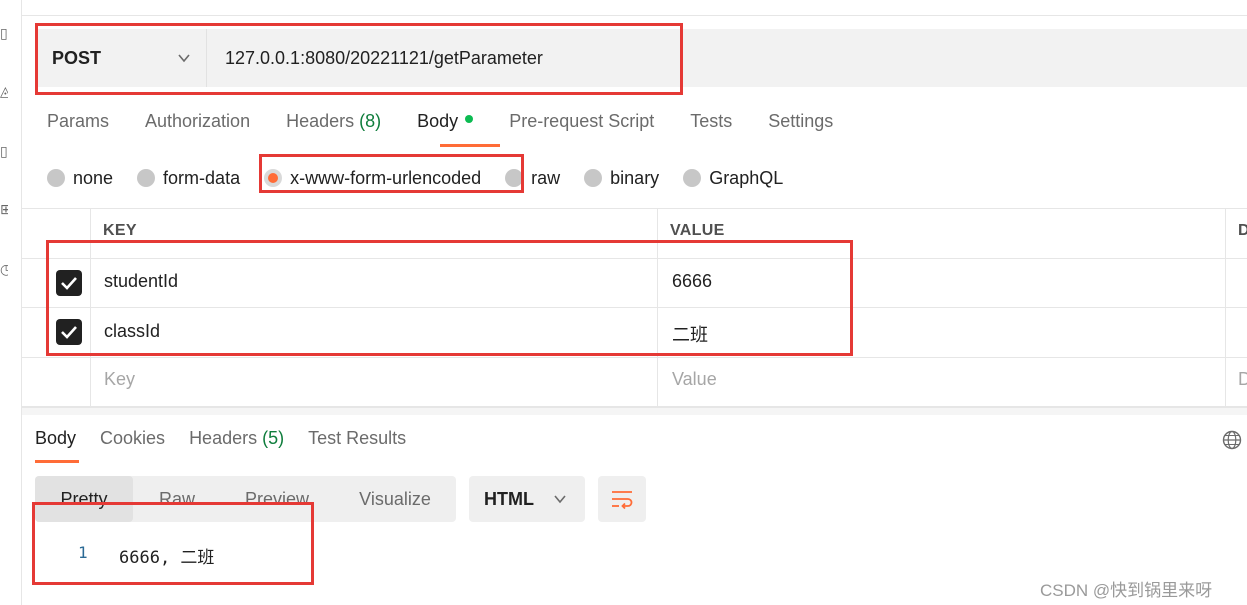  Describe the element at coordinates (11, 302) in the screenshot. I see `left-sidebar: ▯ ◬ ▯ ⊞ ◷` at that location.